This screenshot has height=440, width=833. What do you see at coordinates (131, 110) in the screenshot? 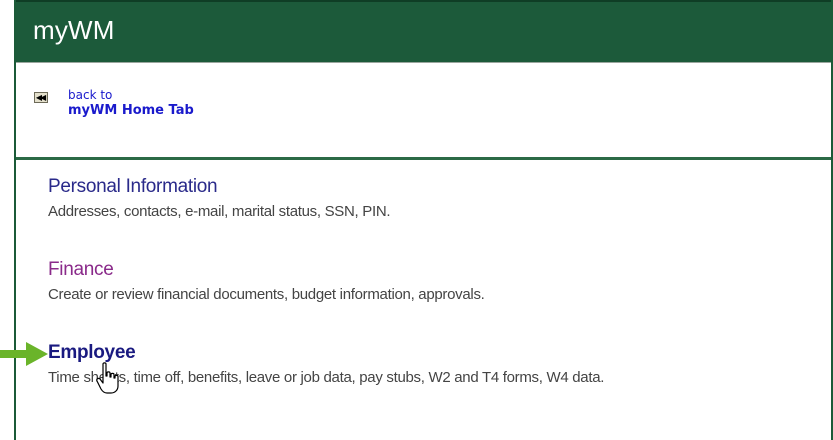
I see `back-link-line2: myWM Home Tab` at bounding box center [131, 110].